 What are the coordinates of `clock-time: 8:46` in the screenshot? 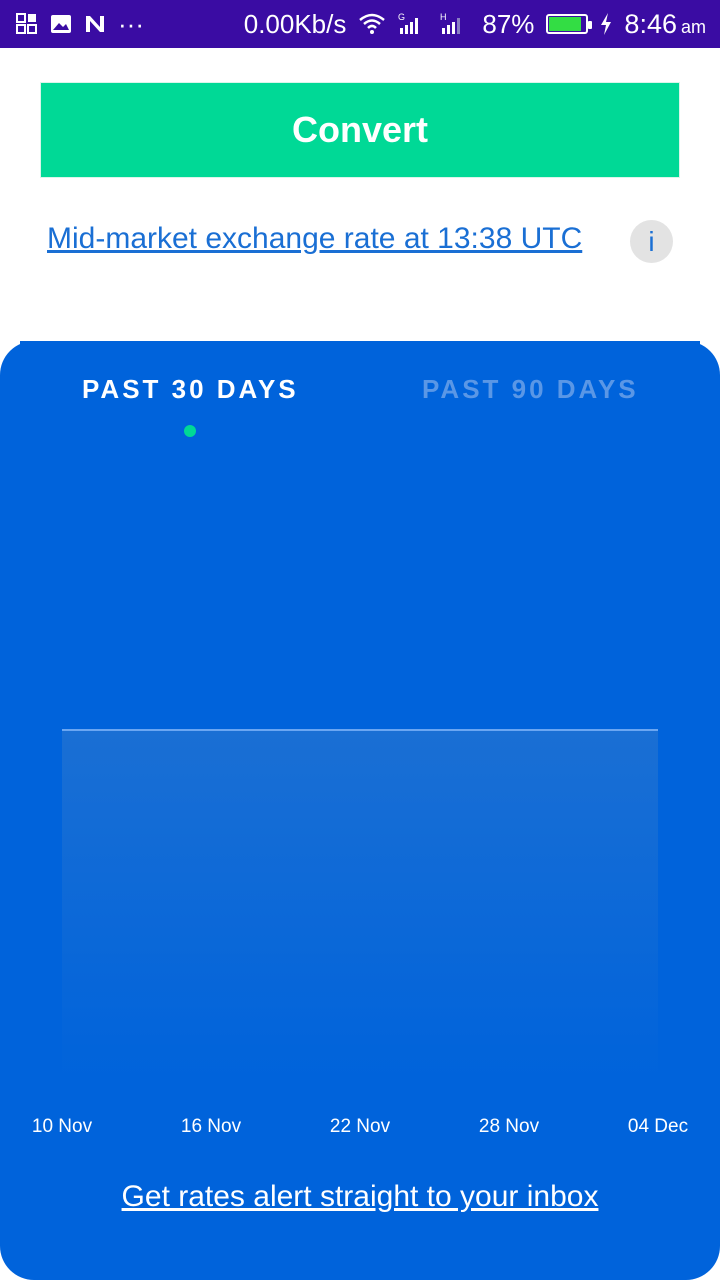 It's located at (650, 23).